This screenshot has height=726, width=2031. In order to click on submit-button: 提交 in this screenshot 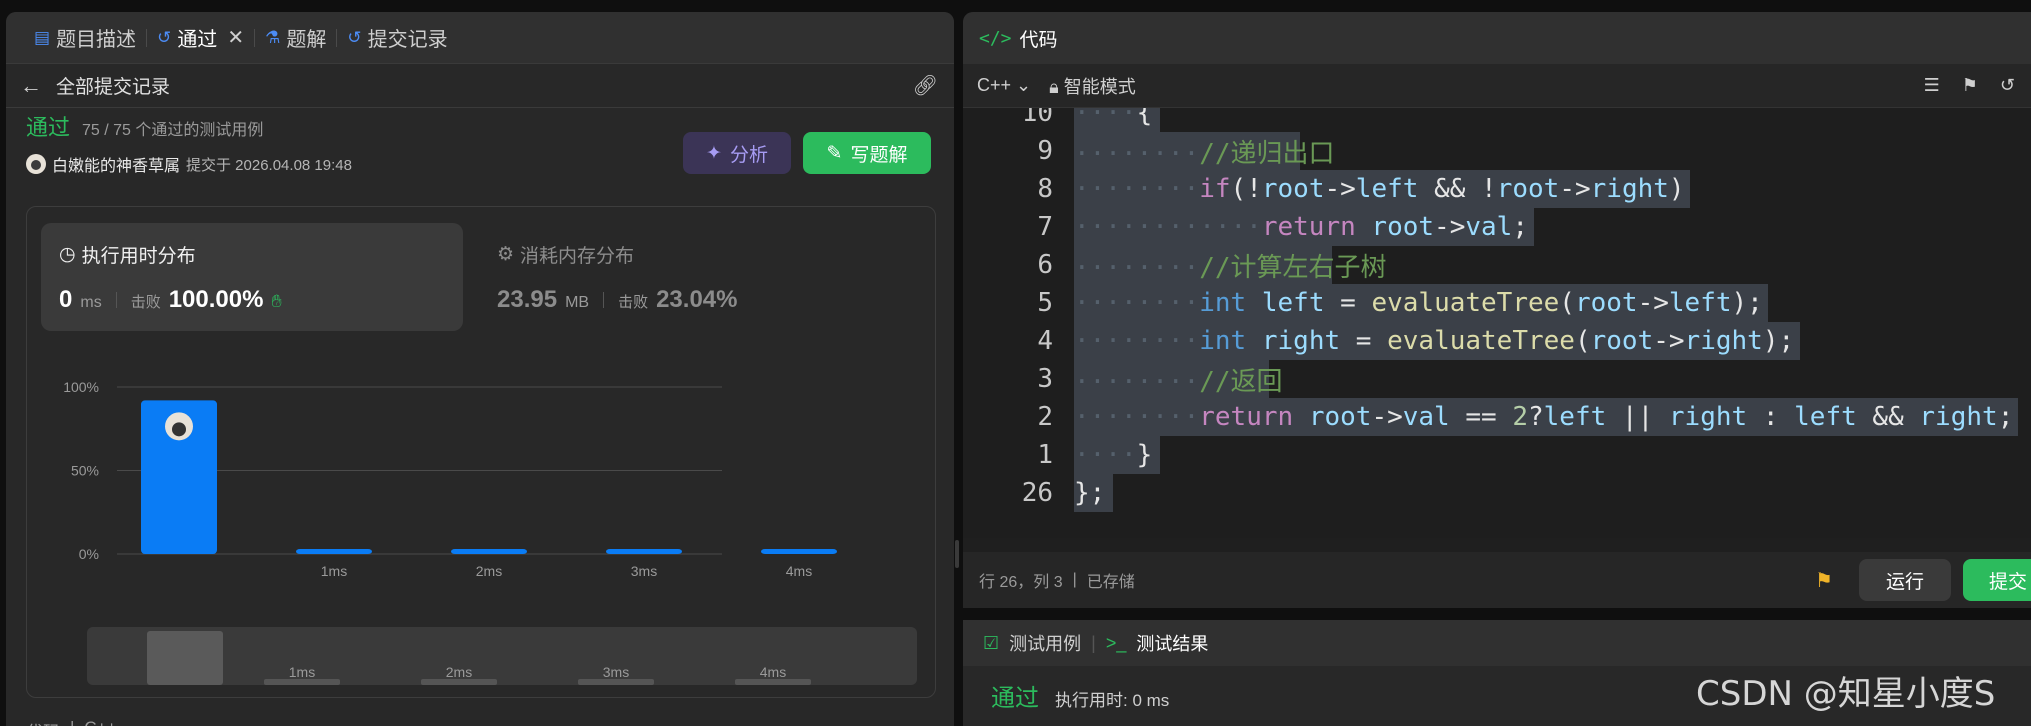, I will do `click(1997, 580)`.